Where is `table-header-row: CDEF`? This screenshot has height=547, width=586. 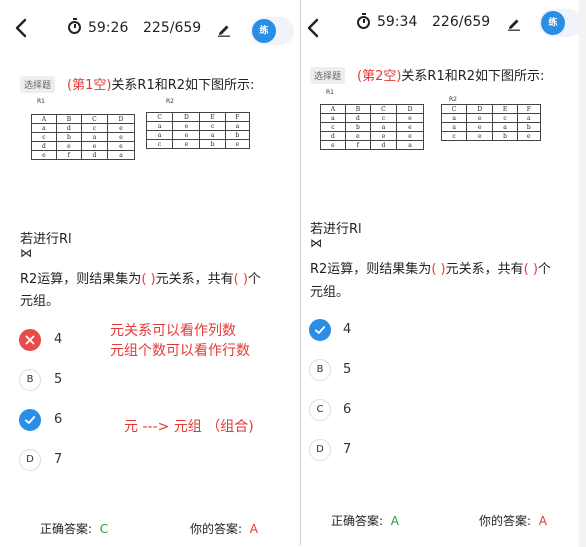 table-header-row: CDEF is located at coordinates (491, 109).